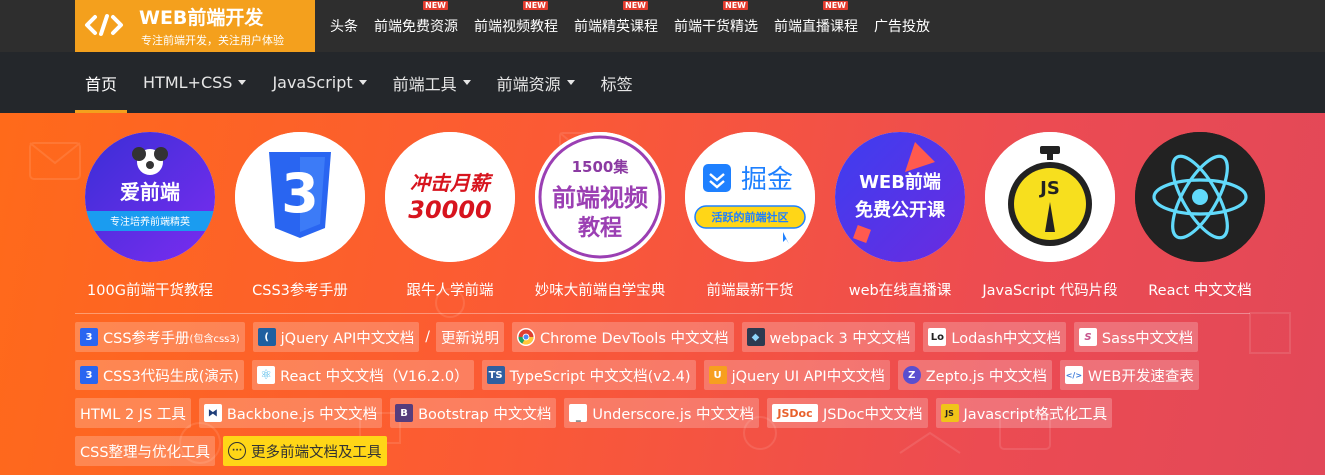 The width and height of the screenshot is (1325, 475). Describe the element at coordinates (900, 182) in the screenshot. I see `tile-art-line: WEB前端` at that location.